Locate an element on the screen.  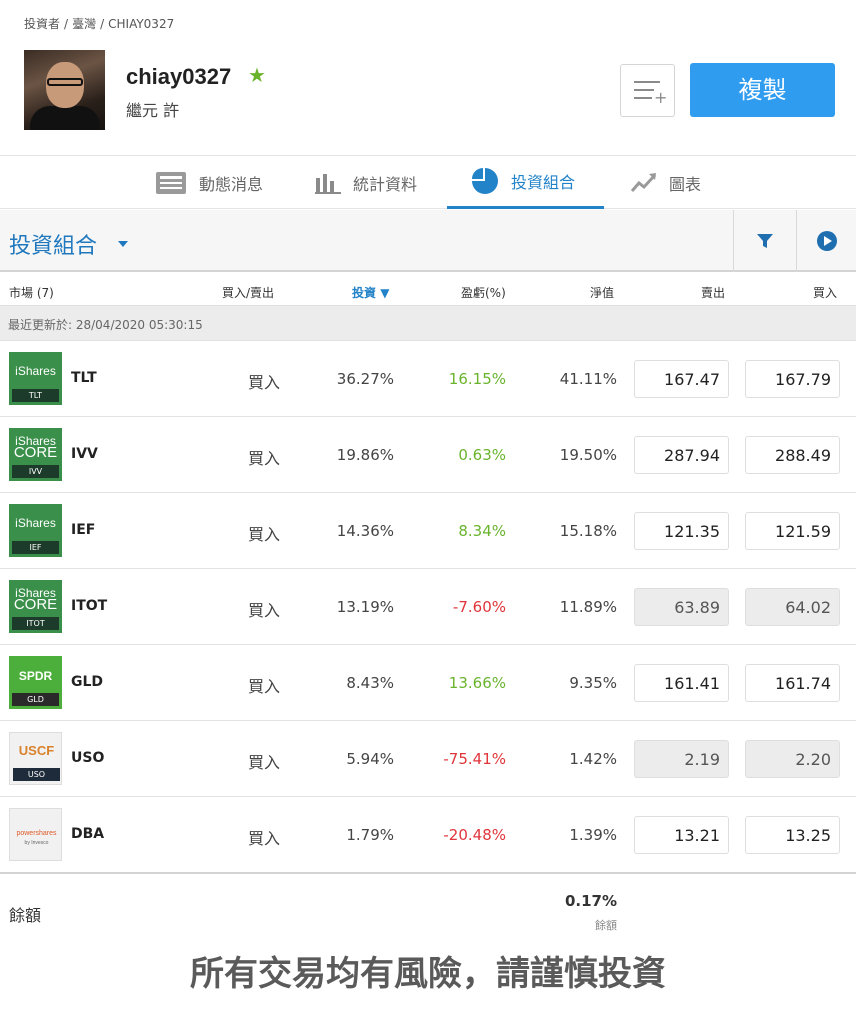
ticker: IEF is located at coordinates (83, 530).